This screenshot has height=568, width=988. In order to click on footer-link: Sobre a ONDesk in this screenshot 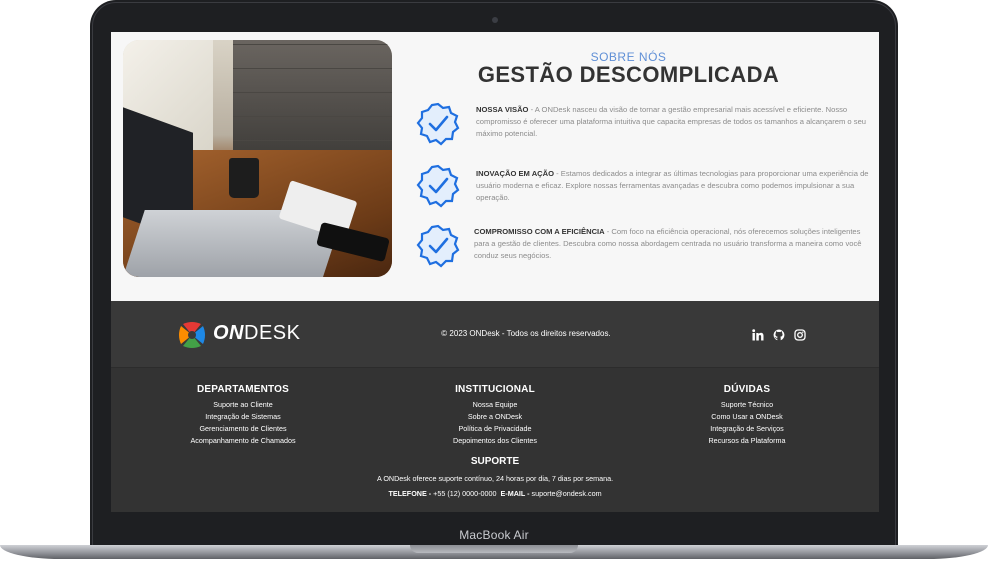, I will do `click(495, 417)`.